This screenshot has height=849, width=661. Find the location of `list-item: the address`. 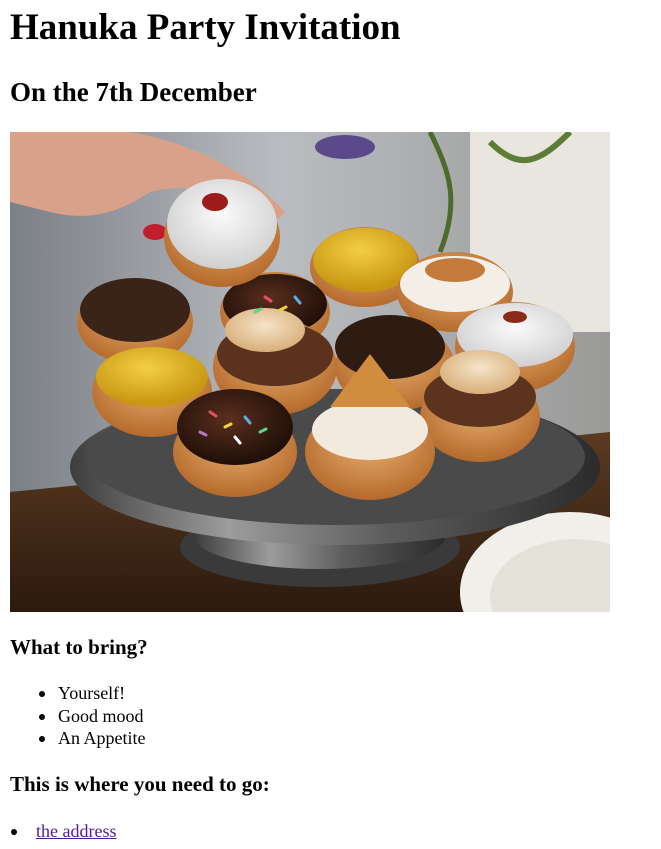

list-item: the address is located at coordinates (58, 831).